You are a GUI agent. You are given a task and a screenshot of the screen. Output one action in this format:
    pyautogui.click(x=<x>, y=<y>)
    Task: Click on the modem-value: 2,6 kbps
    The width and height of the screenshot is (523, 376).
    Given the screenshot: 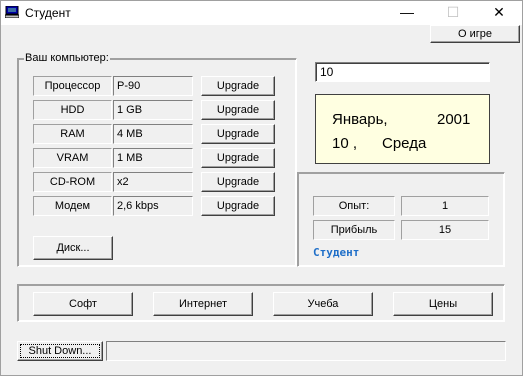 What is the action you would take?
    pyautogui.click(x=153, y=206)
    